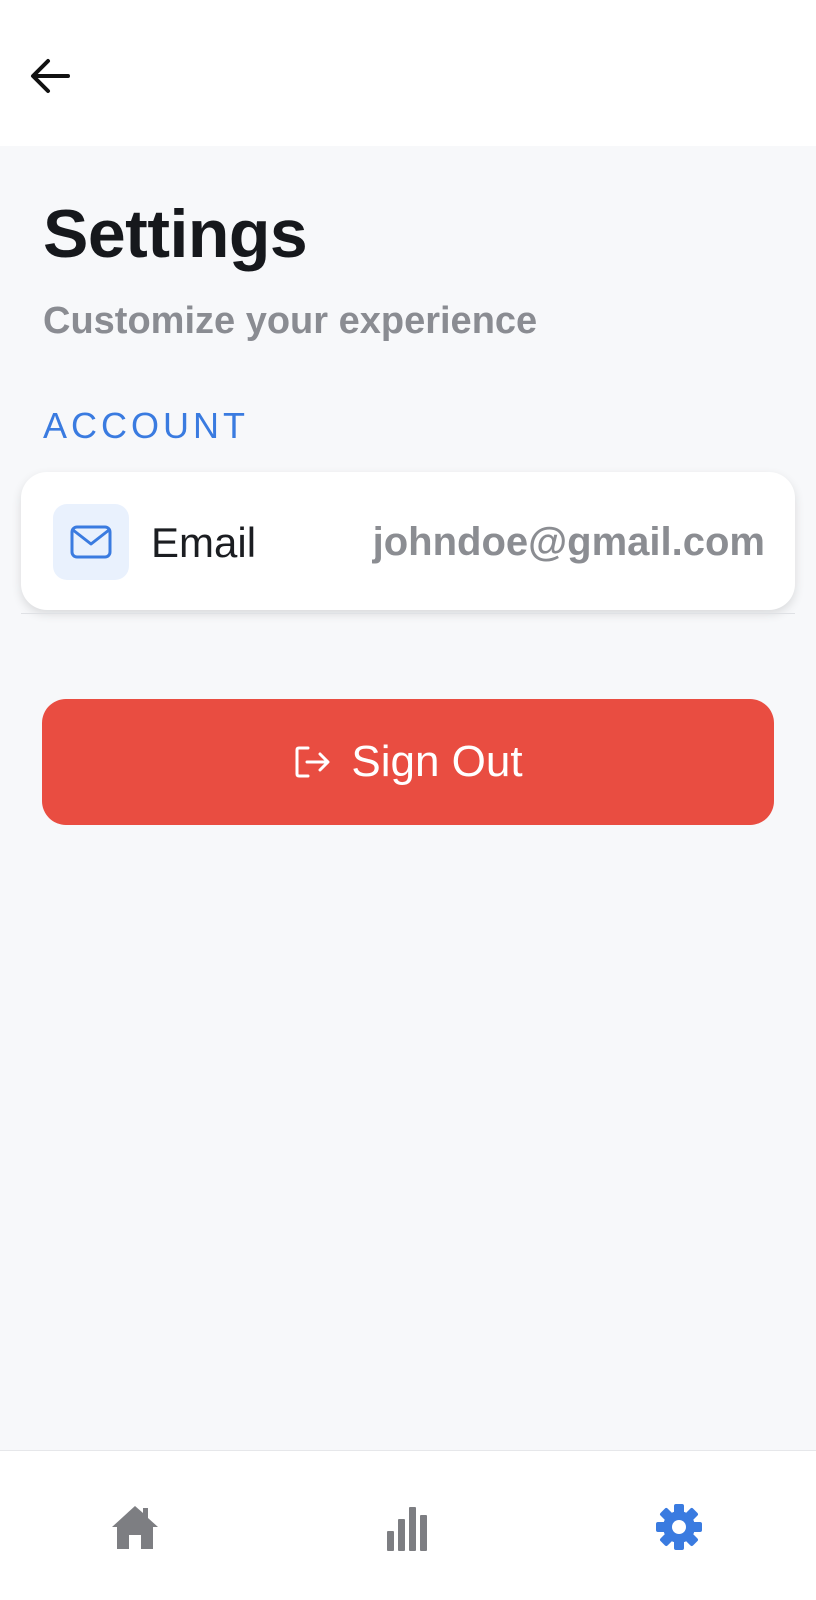  I want to click on nav-stats, so click(407, 1527).